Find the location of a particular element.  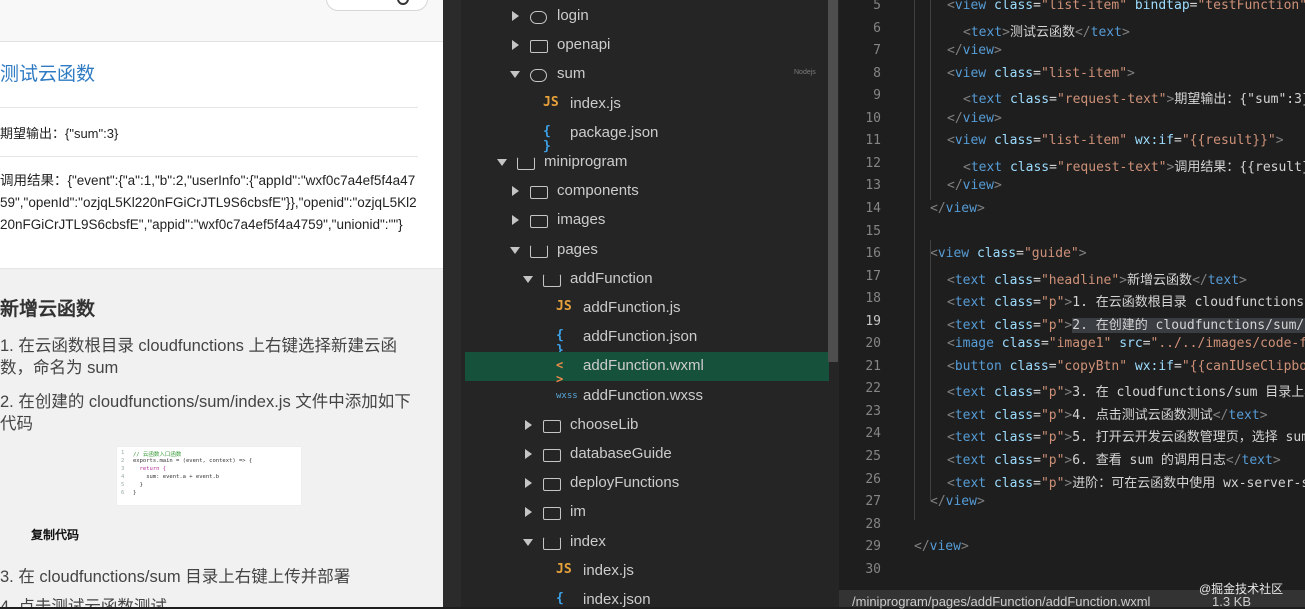

guide-headline: 新增云函数 is located at coordinates (48, 309).